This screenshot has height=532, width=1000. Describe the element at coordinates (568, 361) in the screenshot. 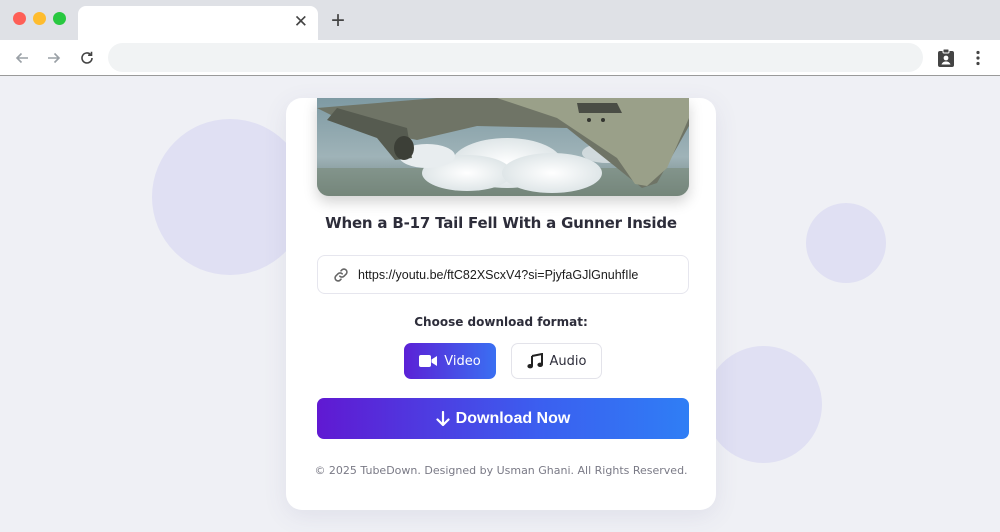

I see `audio-format-label: Audio` at that location.